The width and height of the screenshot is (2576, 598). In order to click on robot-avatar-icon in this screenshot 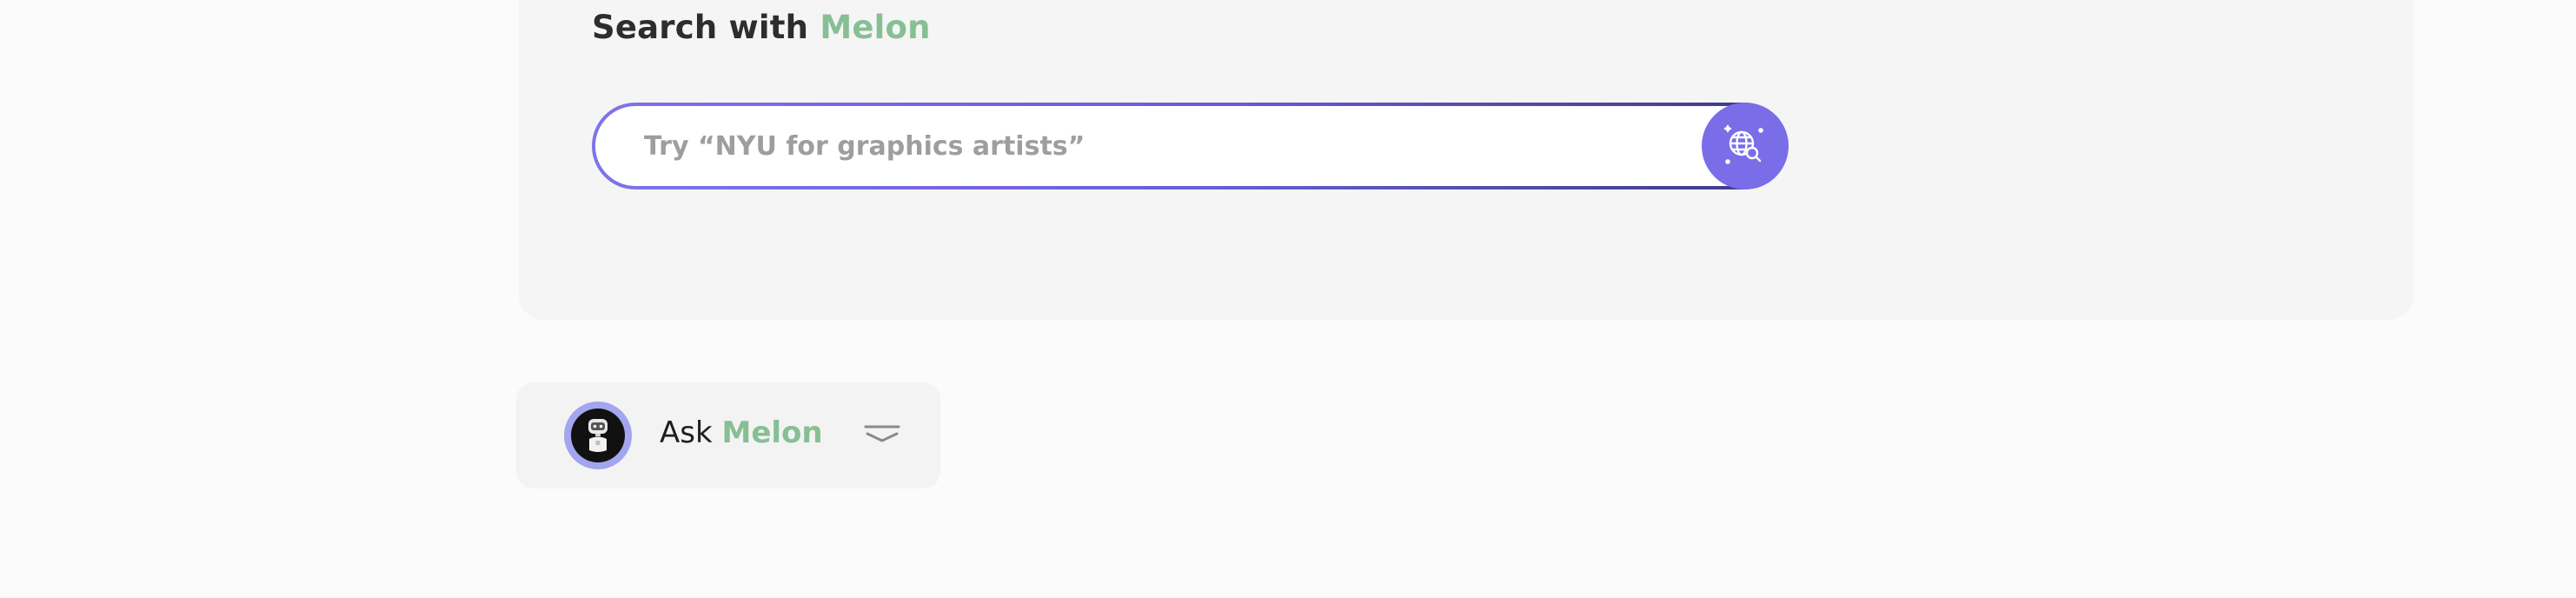, I will do `click(597, 435)`.